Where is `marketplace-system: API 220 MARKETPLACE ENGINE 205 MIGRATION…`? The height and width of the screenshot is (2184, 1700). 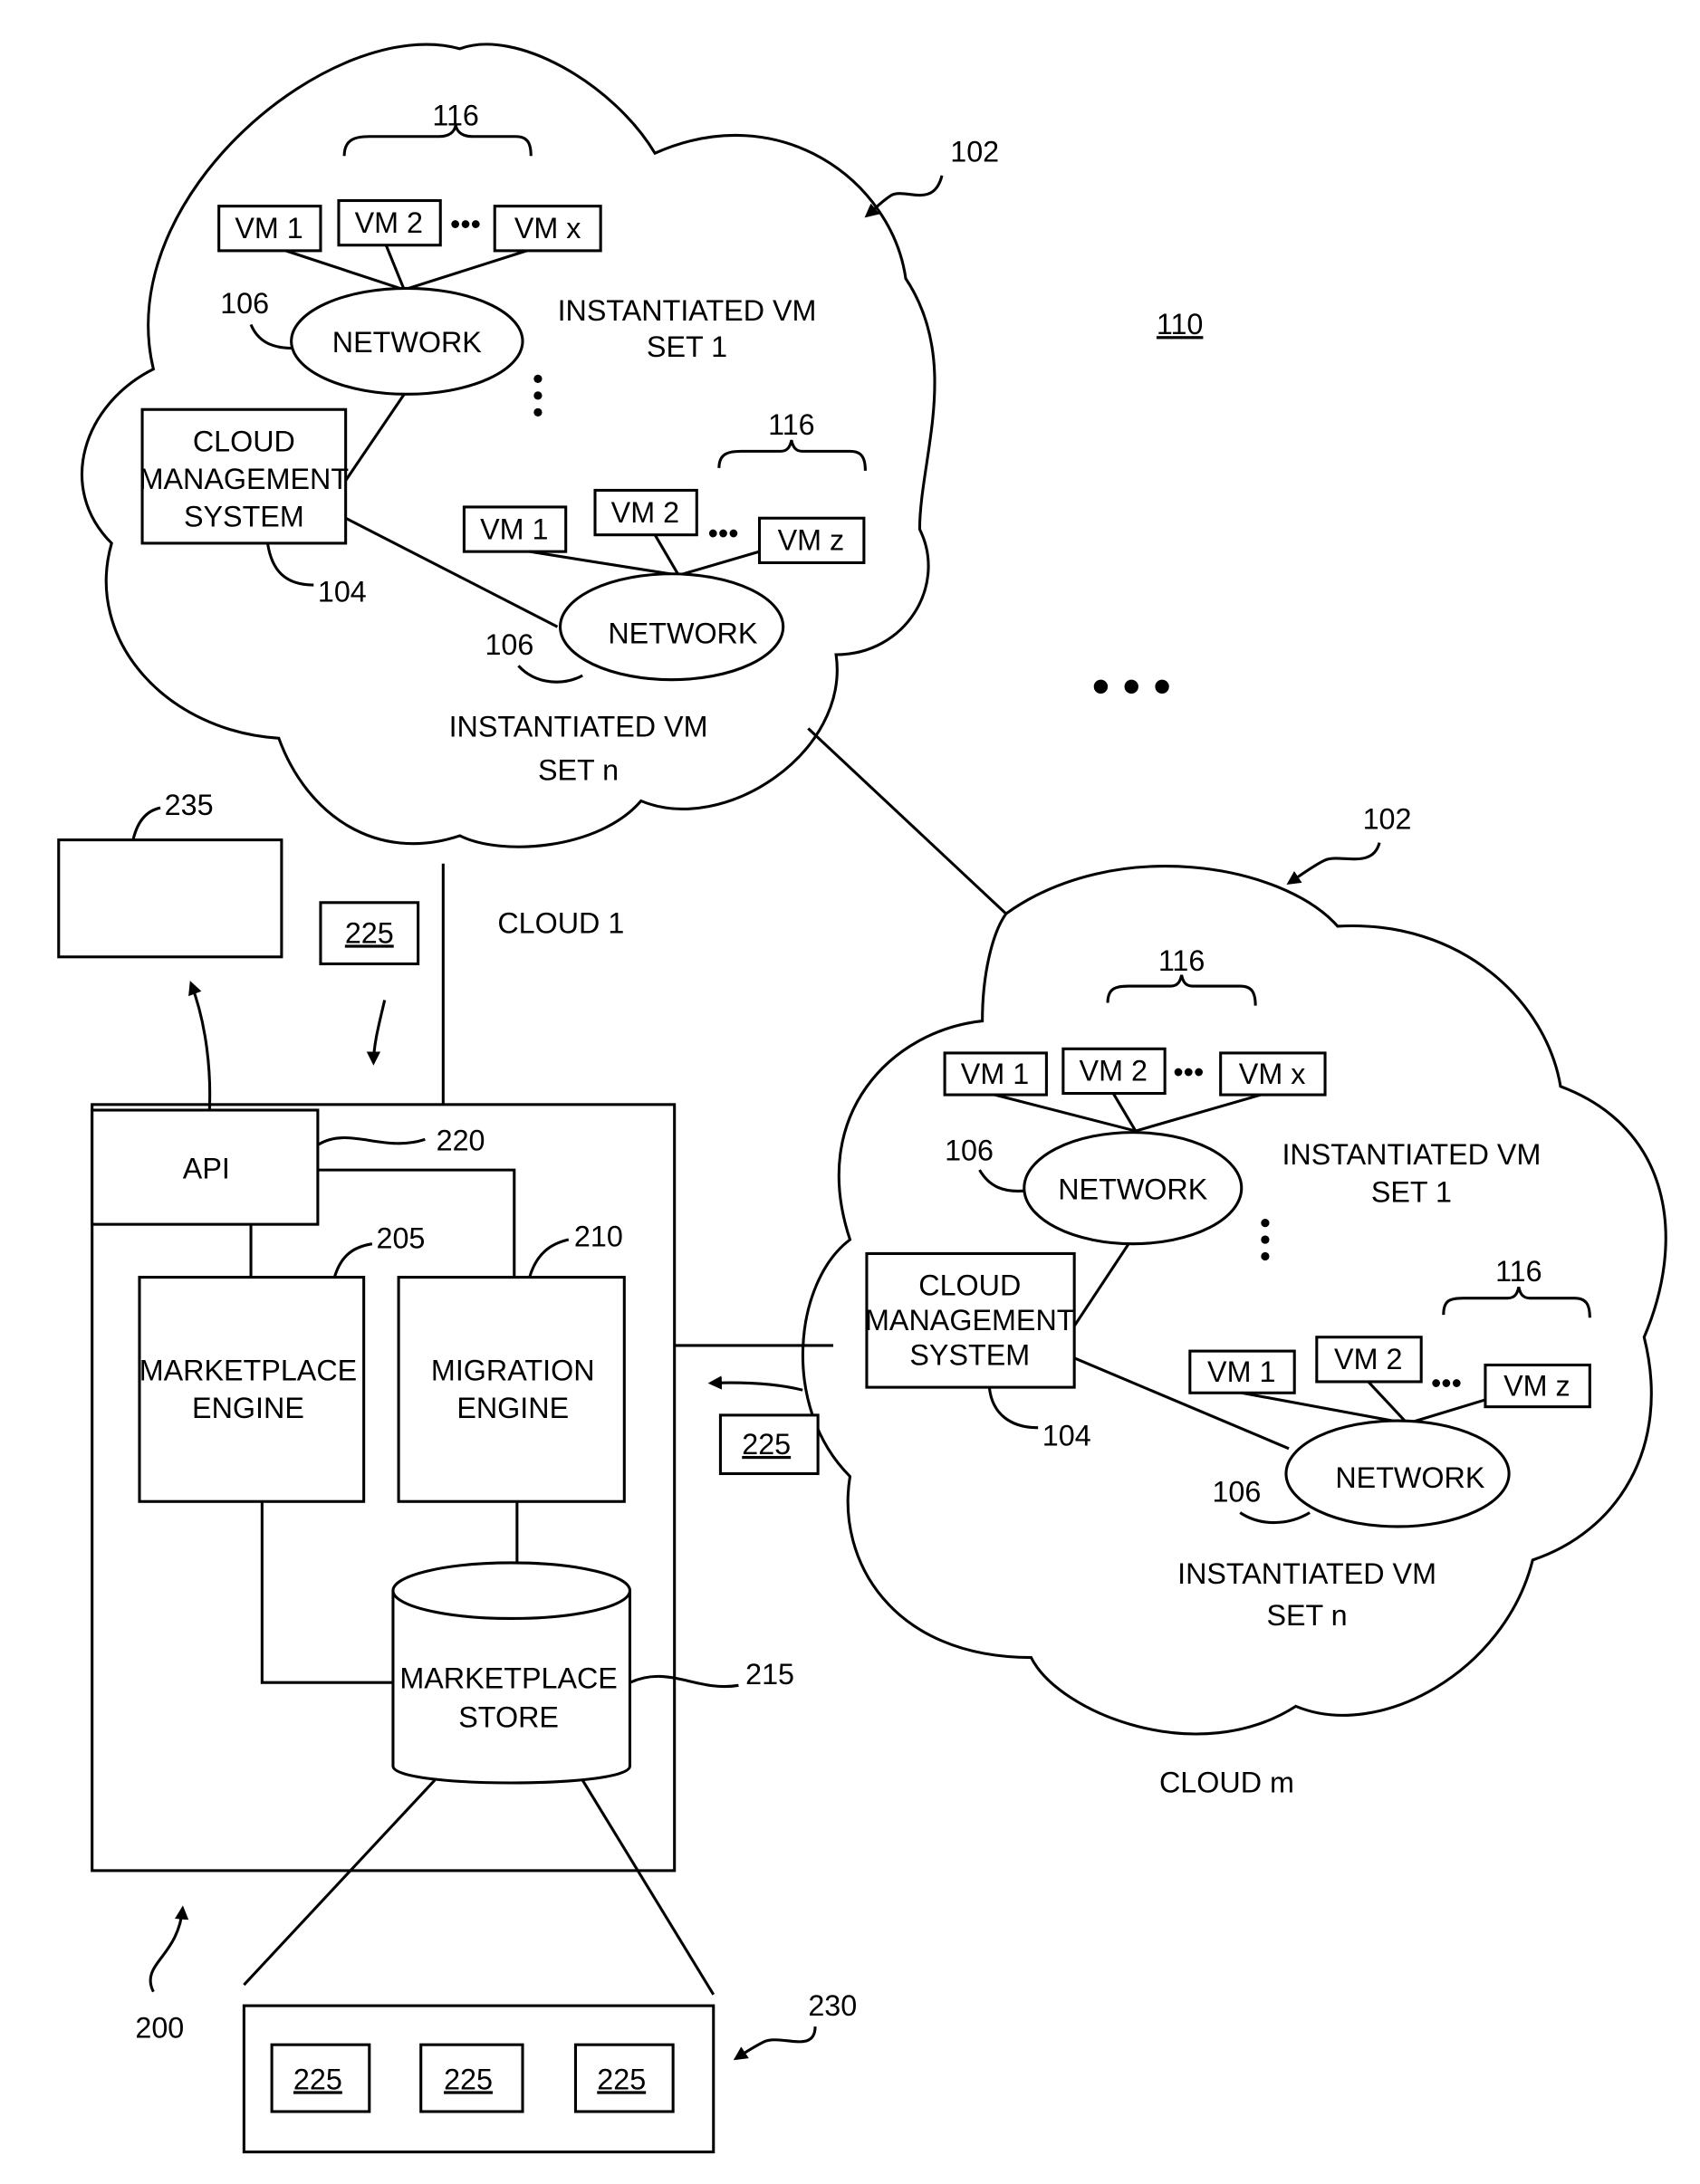 marketplace-system: API 220 MARKETPLACE ENGINE 205 MIGRATION… is located at coordinates (442, 1488).